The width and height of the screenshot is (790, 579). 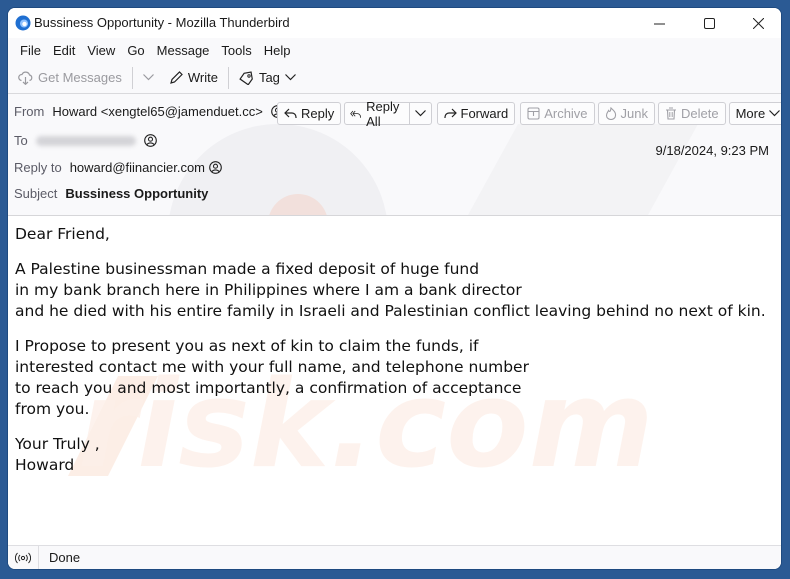 What do you see at coordinates (176, 77) in the screenshot?
I see `pencil-icon` at bounding box center [176, 77].